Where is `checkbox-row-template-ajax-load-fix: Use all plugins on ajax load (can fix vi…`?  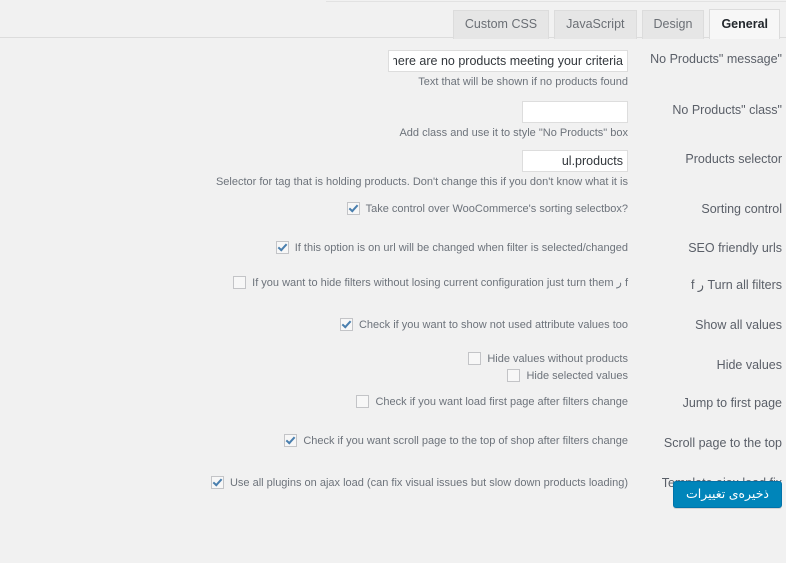
checkbox-row-template-ajax-load-fix: Use all plugins on ajax load (can fix vi… is located at coordinates (389, 482).